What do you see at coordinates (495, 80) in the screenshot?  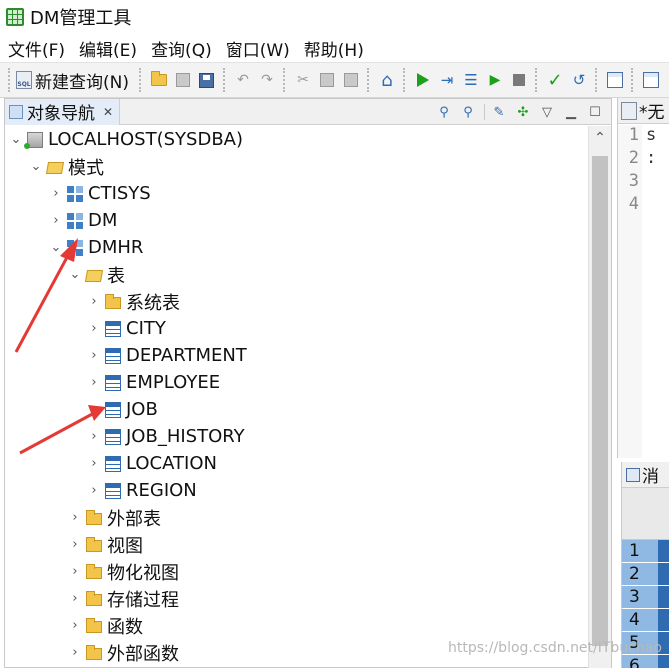 I see `execute-script-button: ▶` at bounding box center [495, 80].